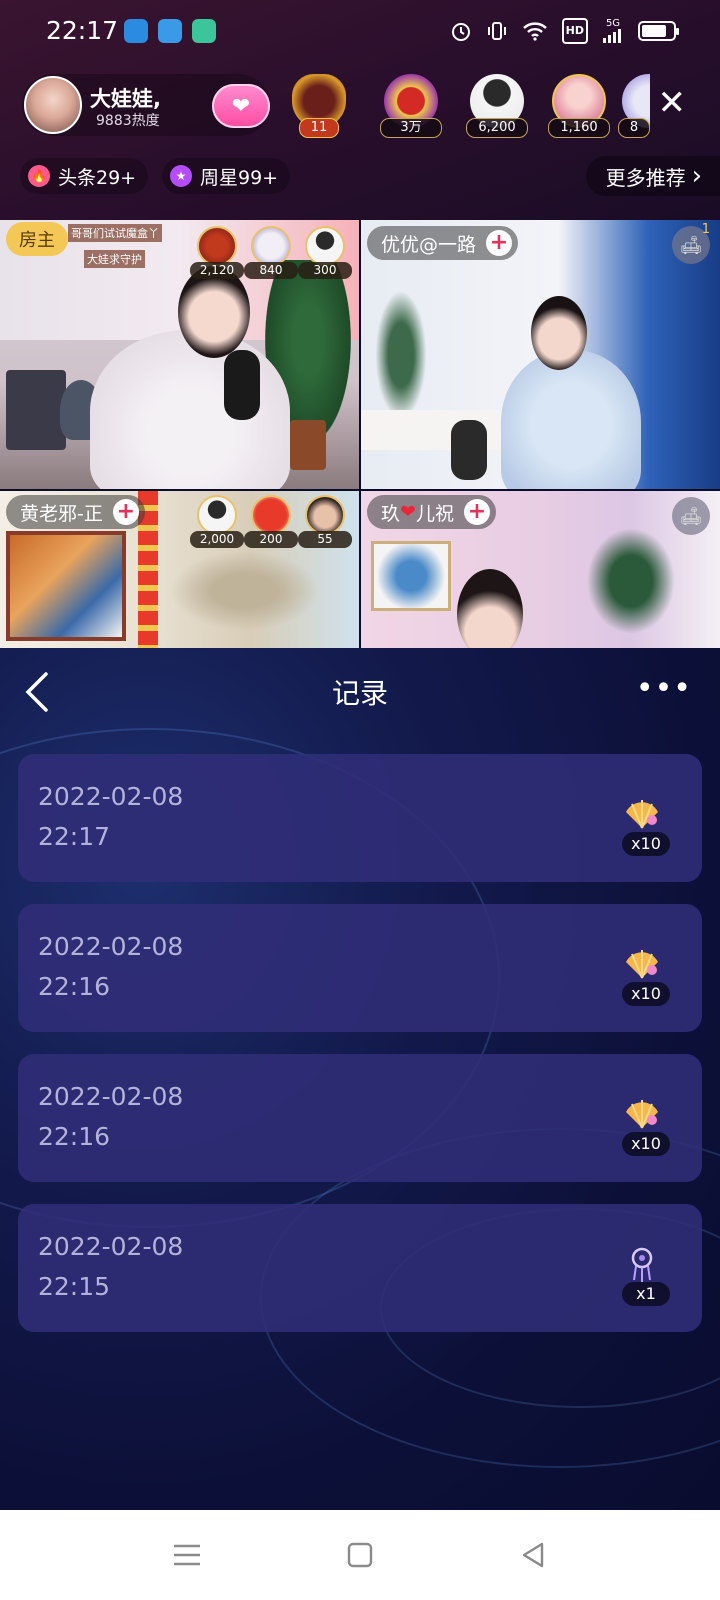 The height and width of the screenshot is (1600, 720). What do you see at coordinates (37, 239) in the screenshot?
I see `host-role-badge: 房主` at bounding box center [37, 239].